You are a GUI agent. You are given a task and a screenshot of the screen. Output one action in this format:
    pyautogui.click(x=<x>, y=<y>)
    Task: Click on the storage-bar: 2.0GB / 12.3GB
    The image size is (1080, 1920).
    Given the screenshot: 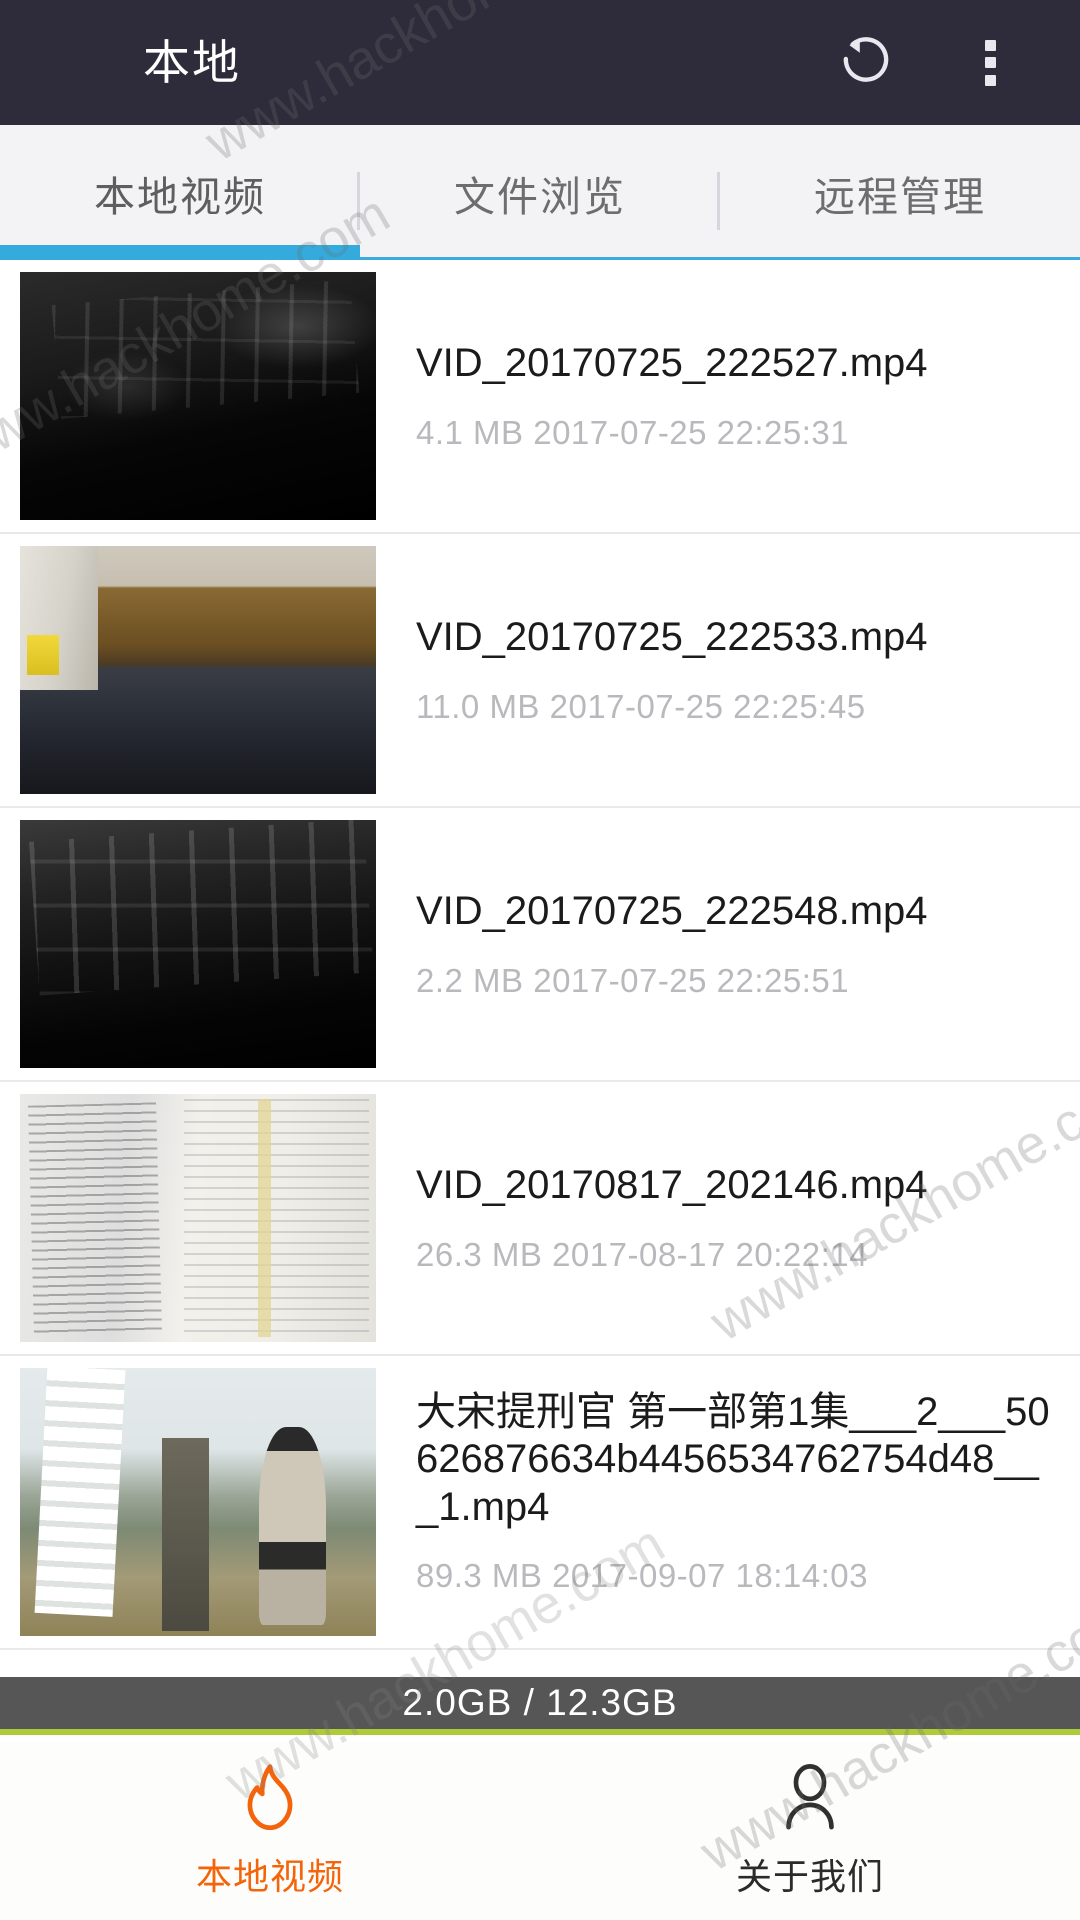 What is the action you would take?
    pyautogui.click(x=540, y=1706)
    